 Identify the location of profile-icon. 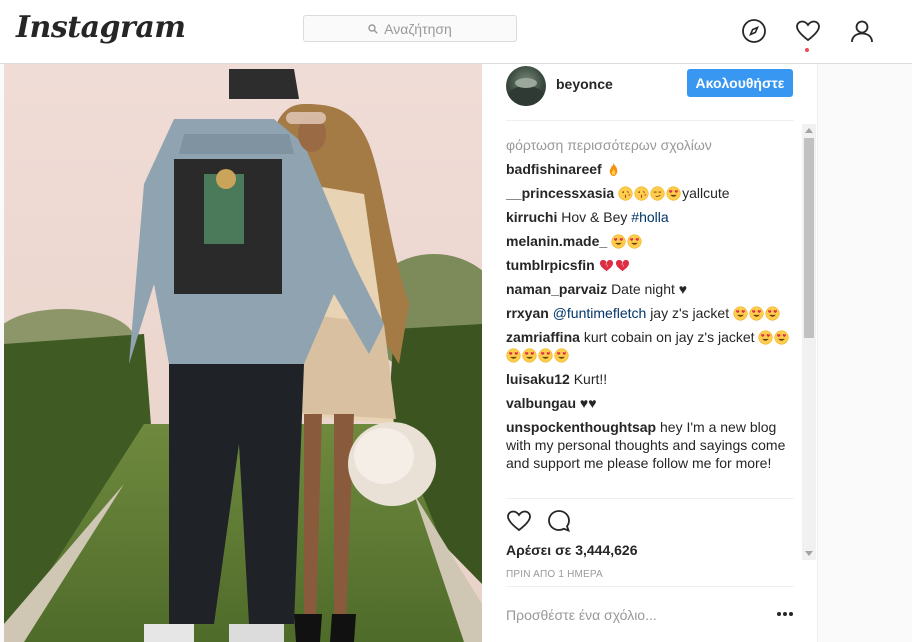
(862, 31).